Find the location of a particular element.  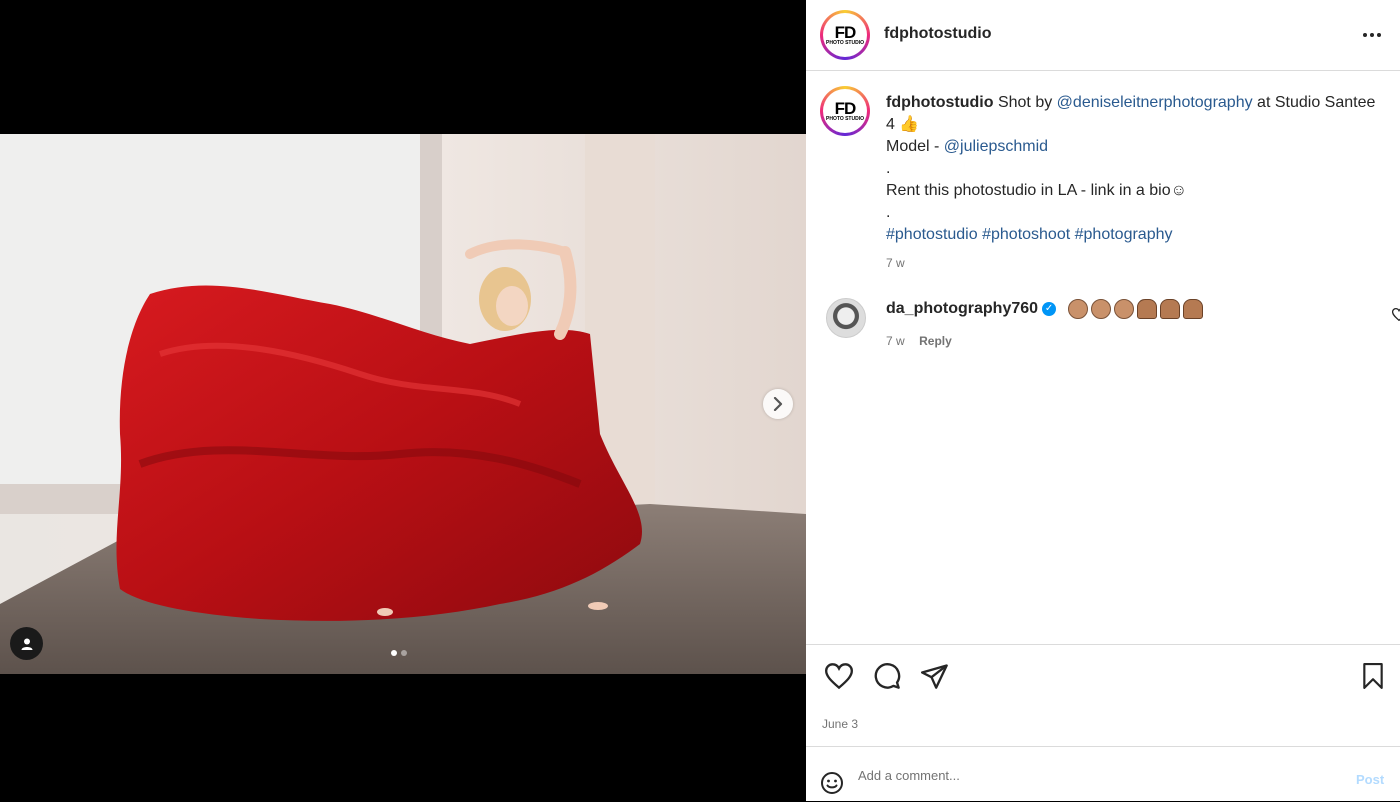

comment-body: da_photography760 ✓ is located at coordinates (1046, 309).